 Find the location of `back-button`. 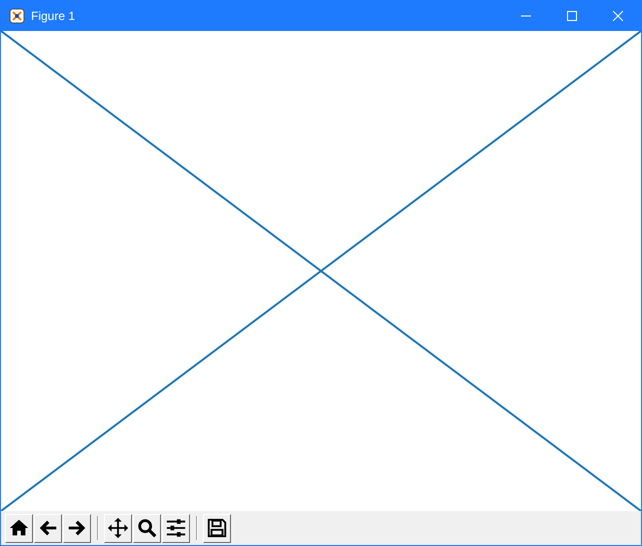

back-button is located at coordinates (48, 528).